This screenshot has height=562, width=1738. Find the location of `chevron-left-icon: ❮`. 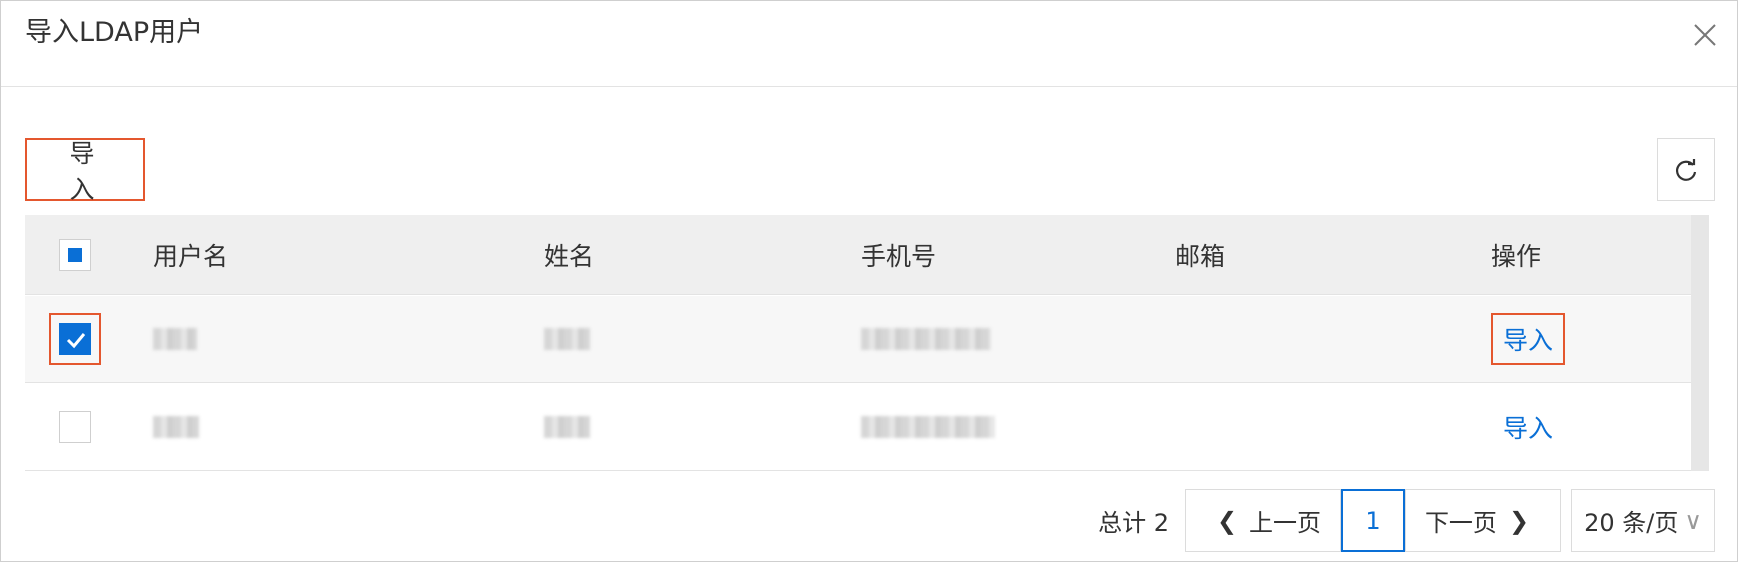

chevron-left-icon: ❮ is located at coordinates (1227, 520).